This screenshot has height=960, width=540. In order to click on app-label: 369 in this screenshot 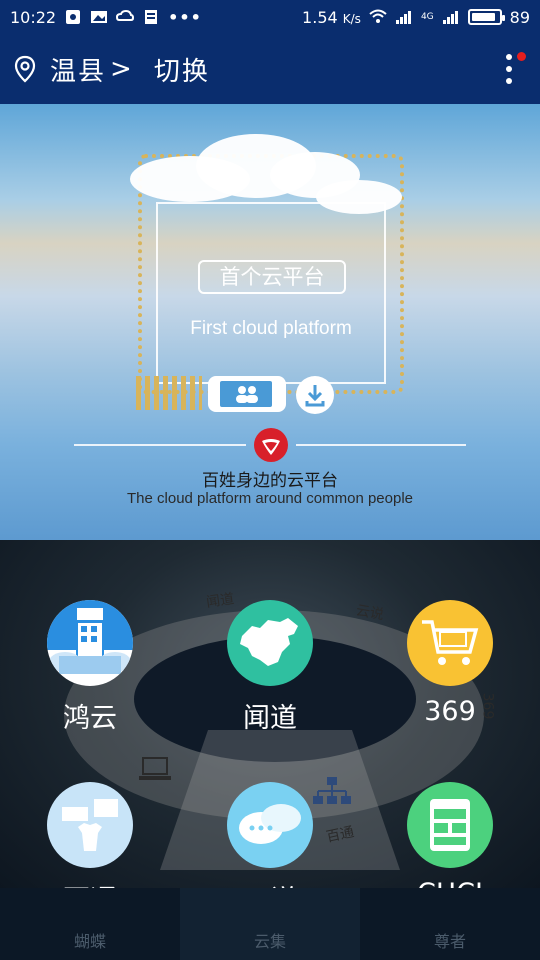, I will do `click(450, 711)`.